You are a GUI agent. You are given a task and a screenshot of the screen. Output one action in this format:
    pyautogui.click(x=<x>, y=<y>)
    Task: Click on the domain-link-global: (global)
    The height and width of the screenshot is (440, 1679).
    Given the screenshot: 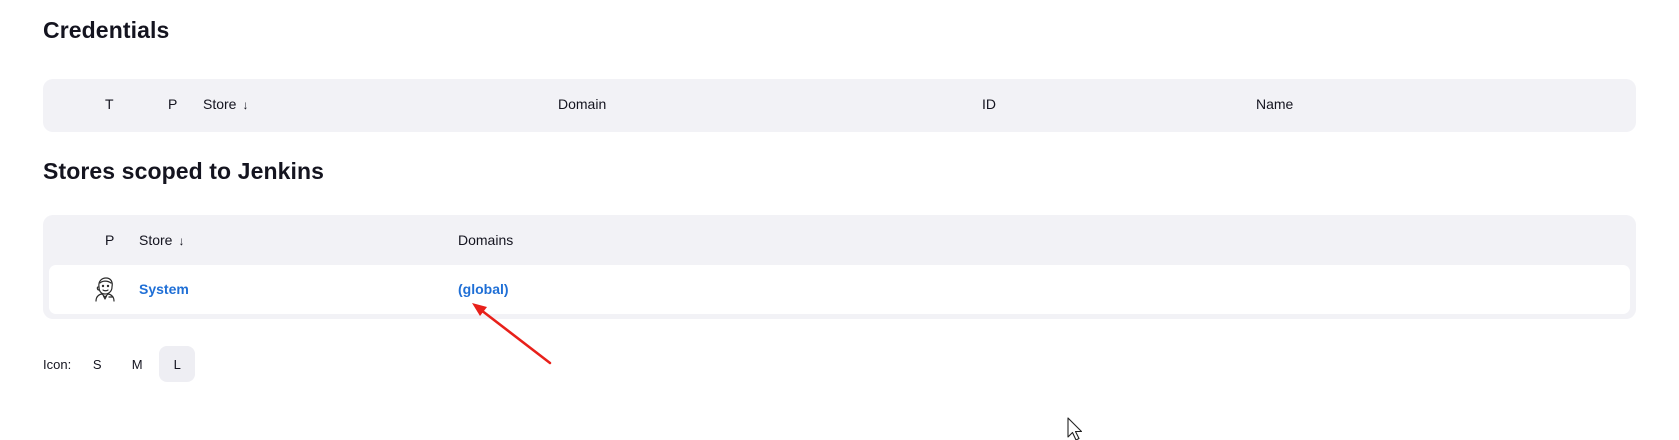 What is the action you would take?
    pyautogui.click(x=483, y=289)
    